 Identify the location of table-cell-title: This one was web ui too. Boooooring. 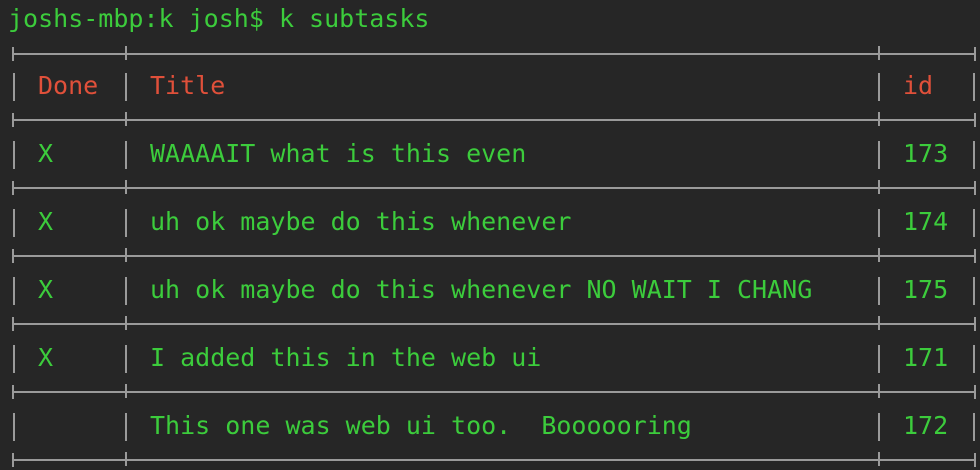
(421, 425).